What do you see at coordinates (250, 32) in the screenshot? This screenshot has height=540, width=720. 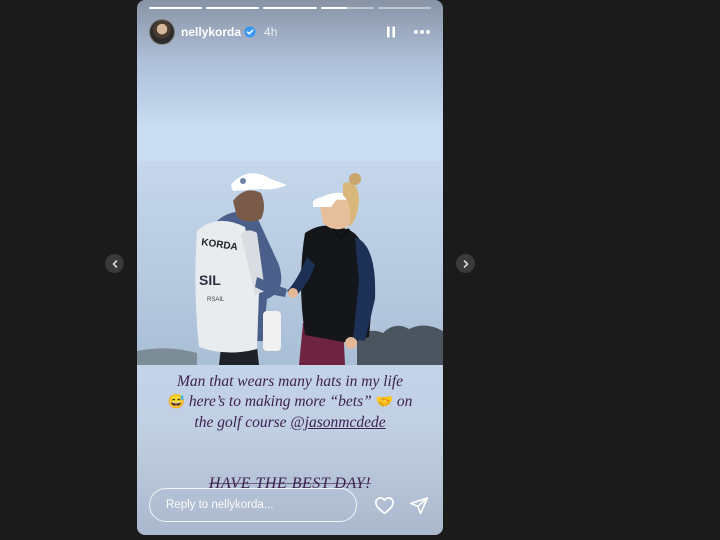 I see `verified-badge-icon` at bounding box center [250, 32].